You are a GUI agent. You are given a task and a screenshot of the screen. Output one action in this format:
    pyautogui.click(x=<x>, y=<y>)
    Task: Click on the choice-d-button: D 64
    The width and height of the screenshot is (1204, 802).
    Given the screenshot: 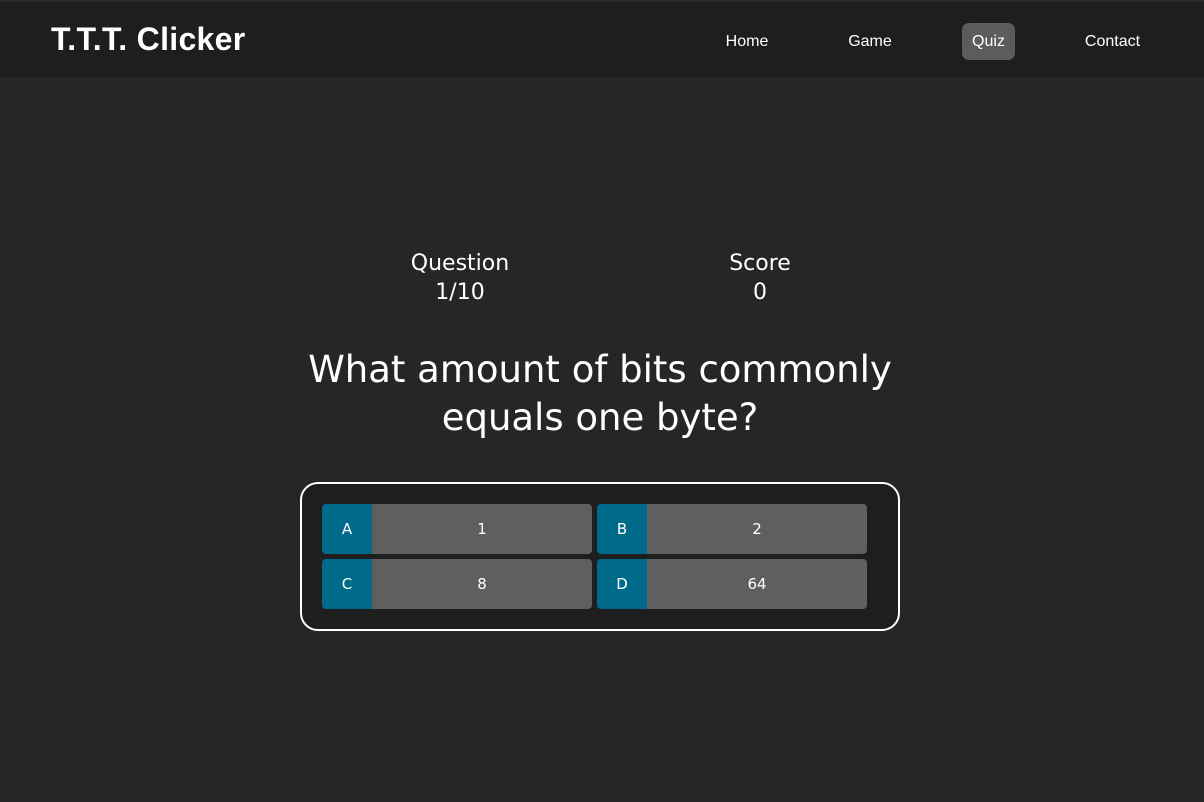 What is the action you would take?
    pyautogui.click(x=732, y=584)
    